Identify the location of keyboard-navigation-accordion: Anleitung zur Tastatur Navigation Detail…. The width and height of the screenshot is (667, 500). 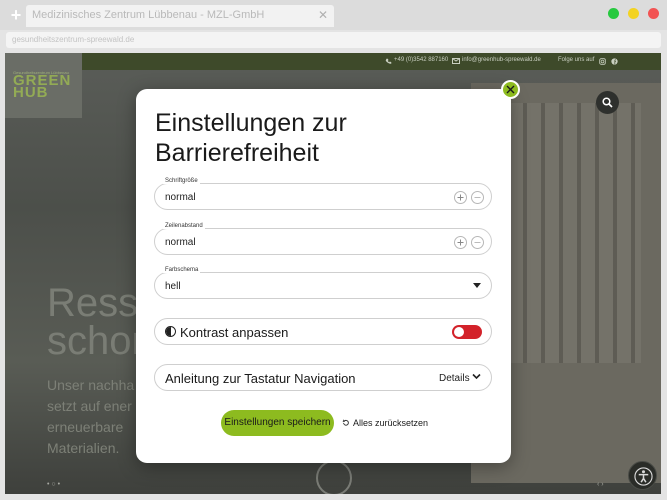
(323, 377).